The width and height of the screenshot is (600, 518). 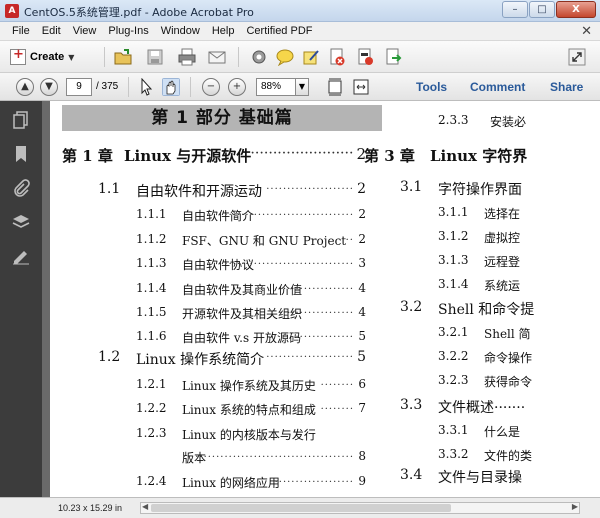 I want to click on toc-entry: 3.1.2 虚拟控, so click(x=519, y=238).